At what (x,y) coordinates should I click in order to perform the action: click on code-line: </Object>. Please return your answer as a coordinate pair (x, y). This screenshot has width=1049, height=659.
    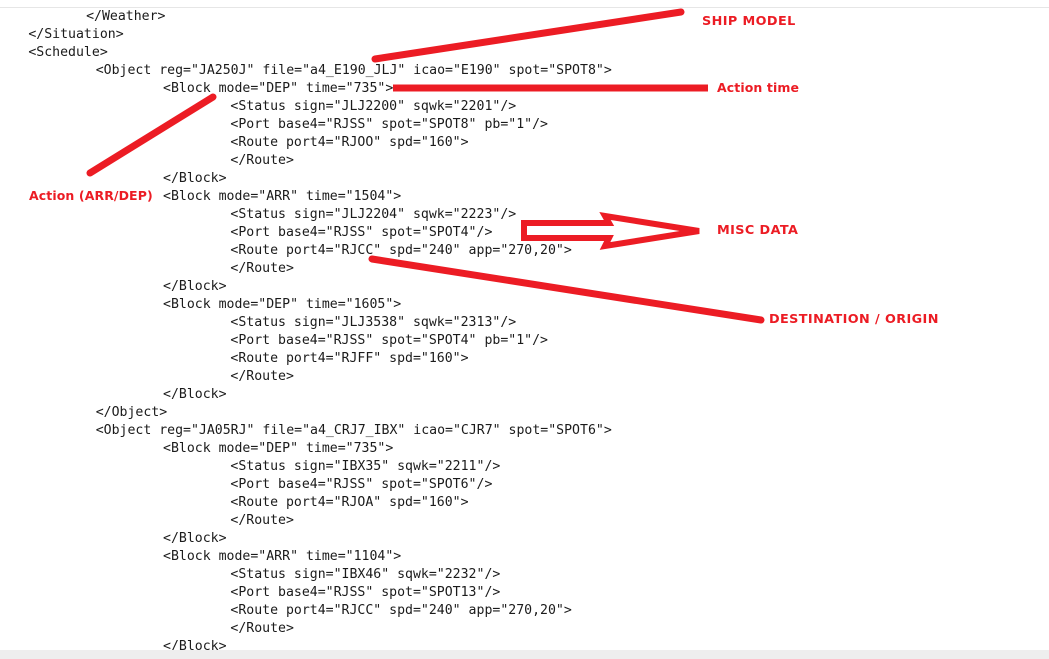
    Looking at the image, I should click on (131, 412).